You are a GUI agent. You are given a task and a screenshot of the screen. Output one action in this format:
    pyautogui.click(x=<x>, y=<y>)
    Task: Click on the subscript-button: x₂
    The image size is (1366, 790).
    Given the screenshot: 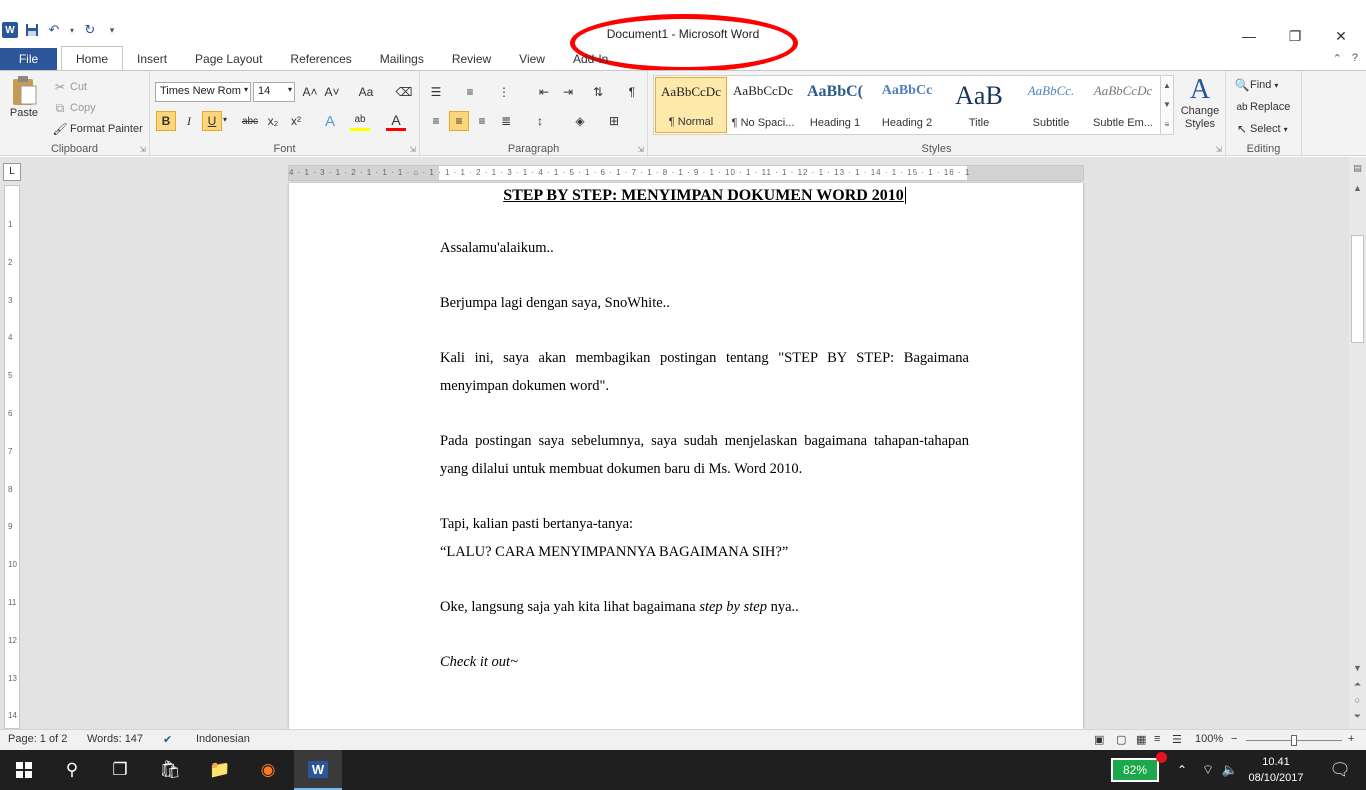 What is the action you would take?
    pyautogui.click(x=273, y=121)
    